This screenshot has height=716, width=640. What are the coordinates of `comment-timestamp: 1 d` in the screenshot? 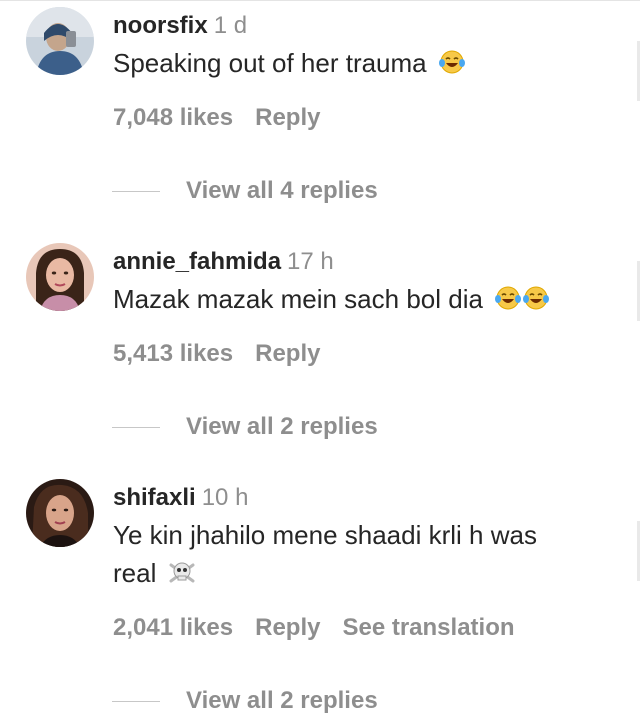 It's located at (230, 25).